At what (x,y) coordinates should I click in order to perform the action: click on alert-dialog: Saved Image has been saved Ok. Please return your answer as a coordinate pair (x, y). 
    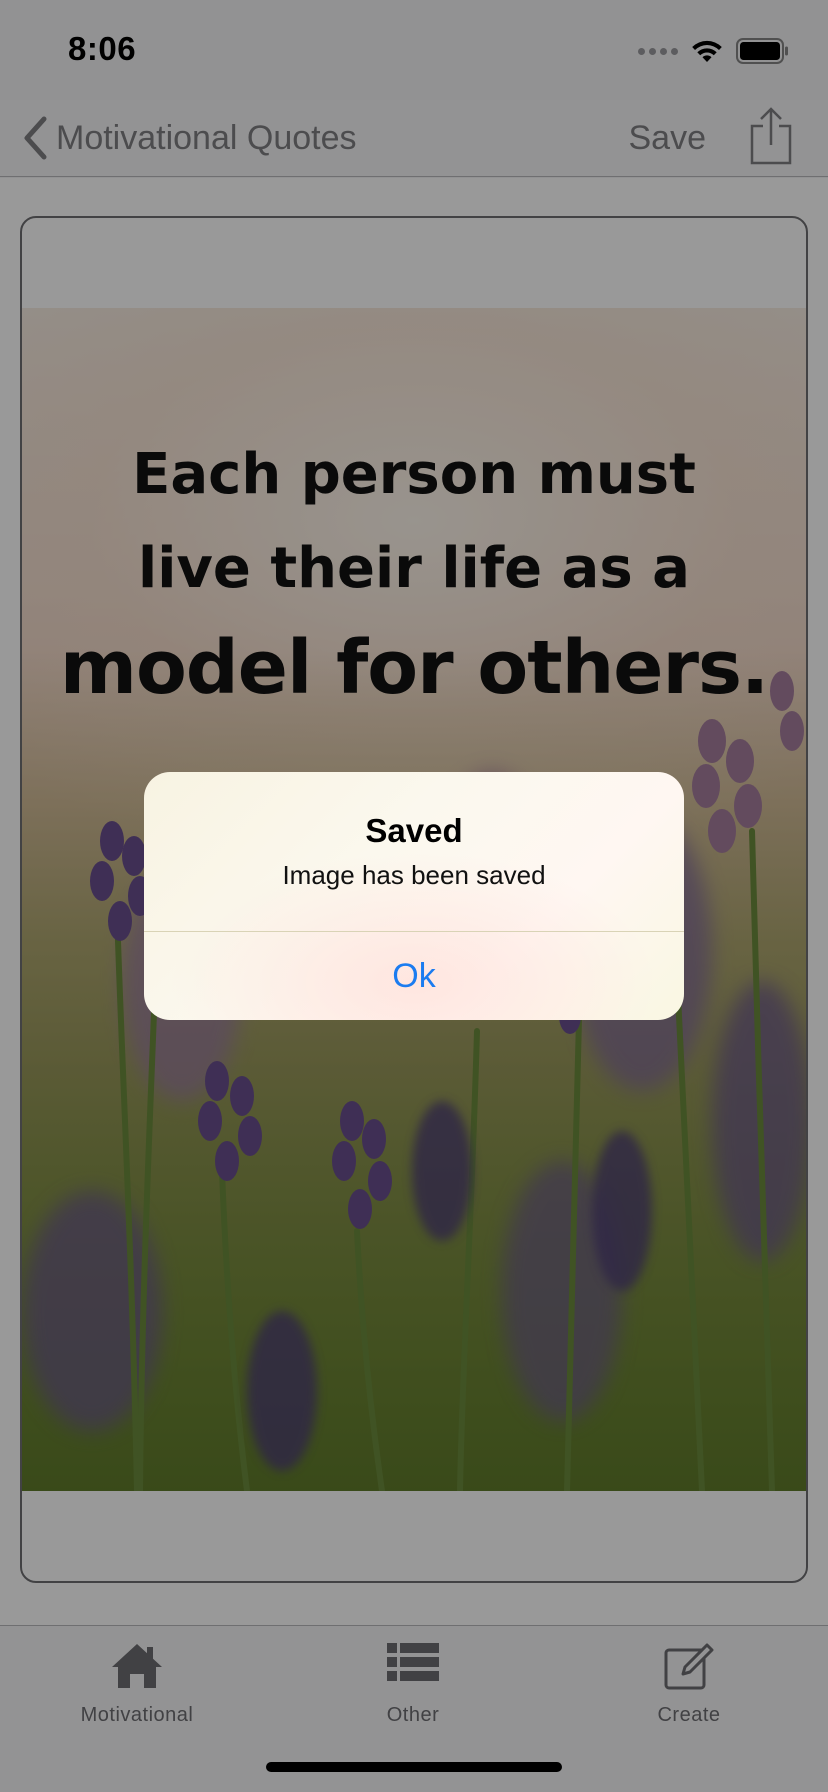
    Looking at the image, I should click on (414, 896).